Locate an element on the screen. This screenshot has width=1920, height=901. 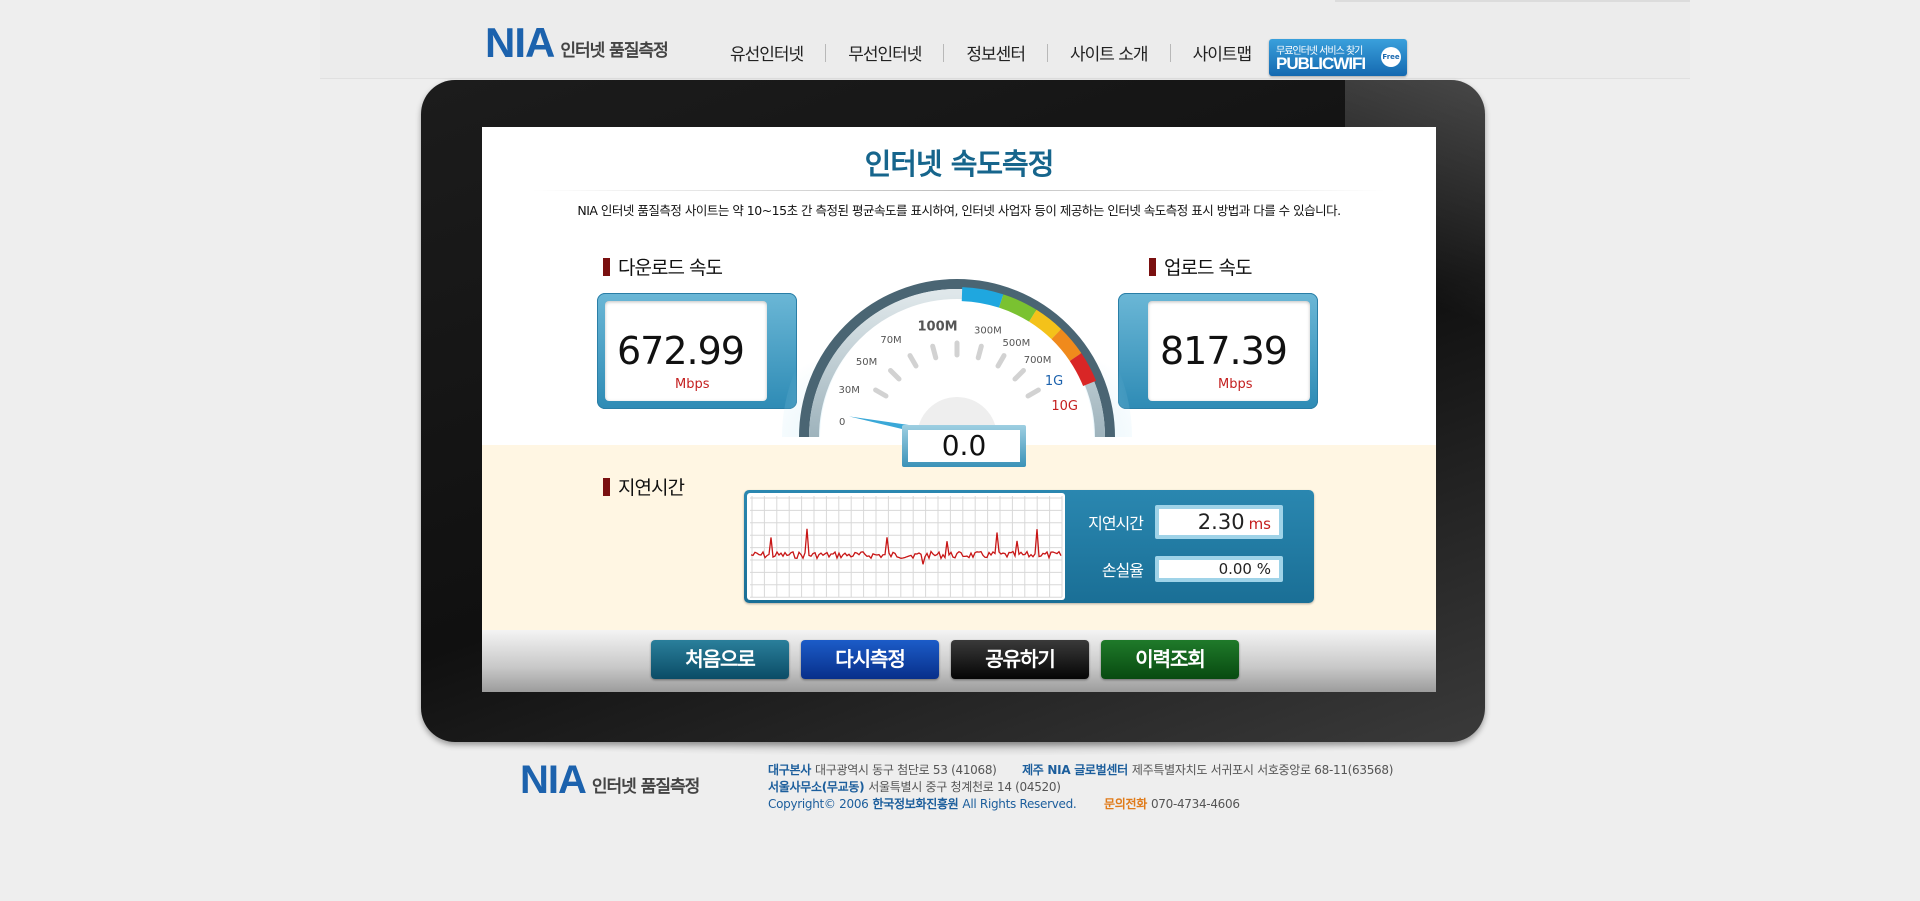
nav-info-center: 정보센터 is located at coordinates (995, 52).